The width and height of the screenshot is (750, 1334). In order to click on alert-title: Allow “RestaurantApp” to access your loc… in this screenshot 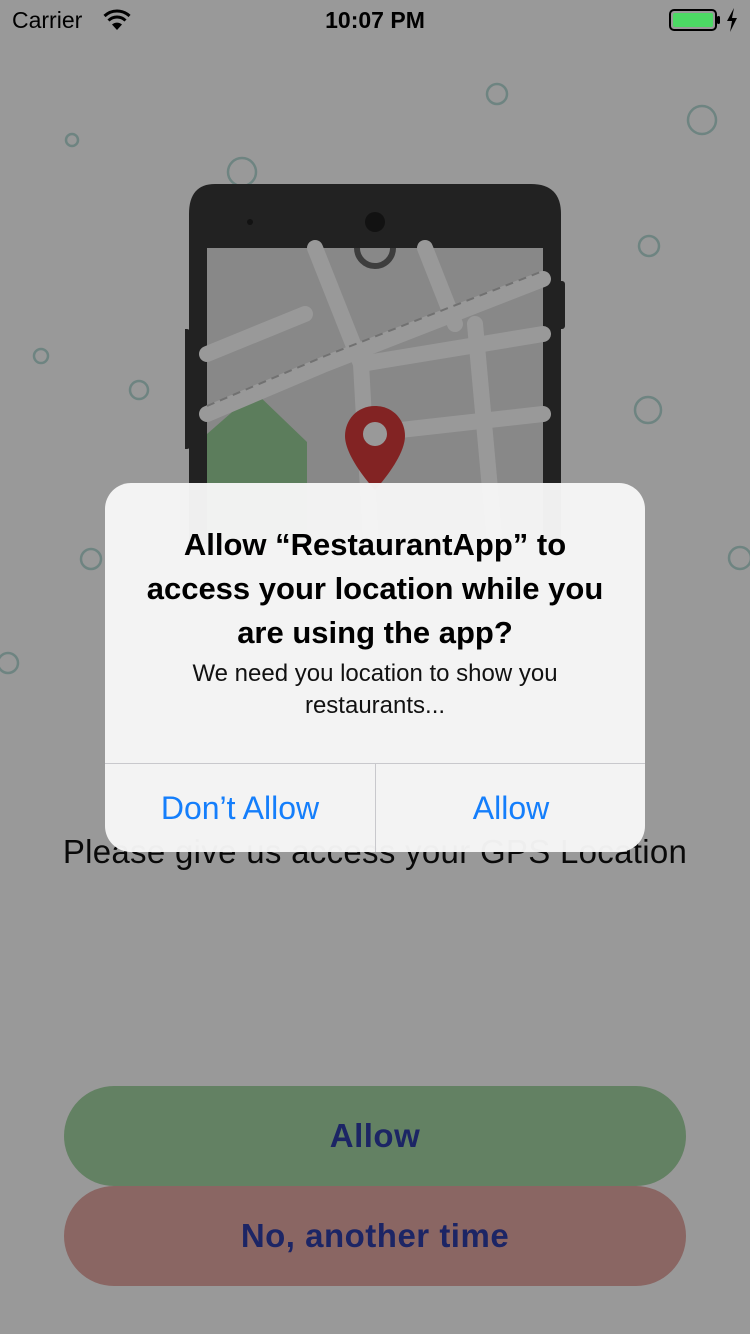, I will do `click(375, 588)`.